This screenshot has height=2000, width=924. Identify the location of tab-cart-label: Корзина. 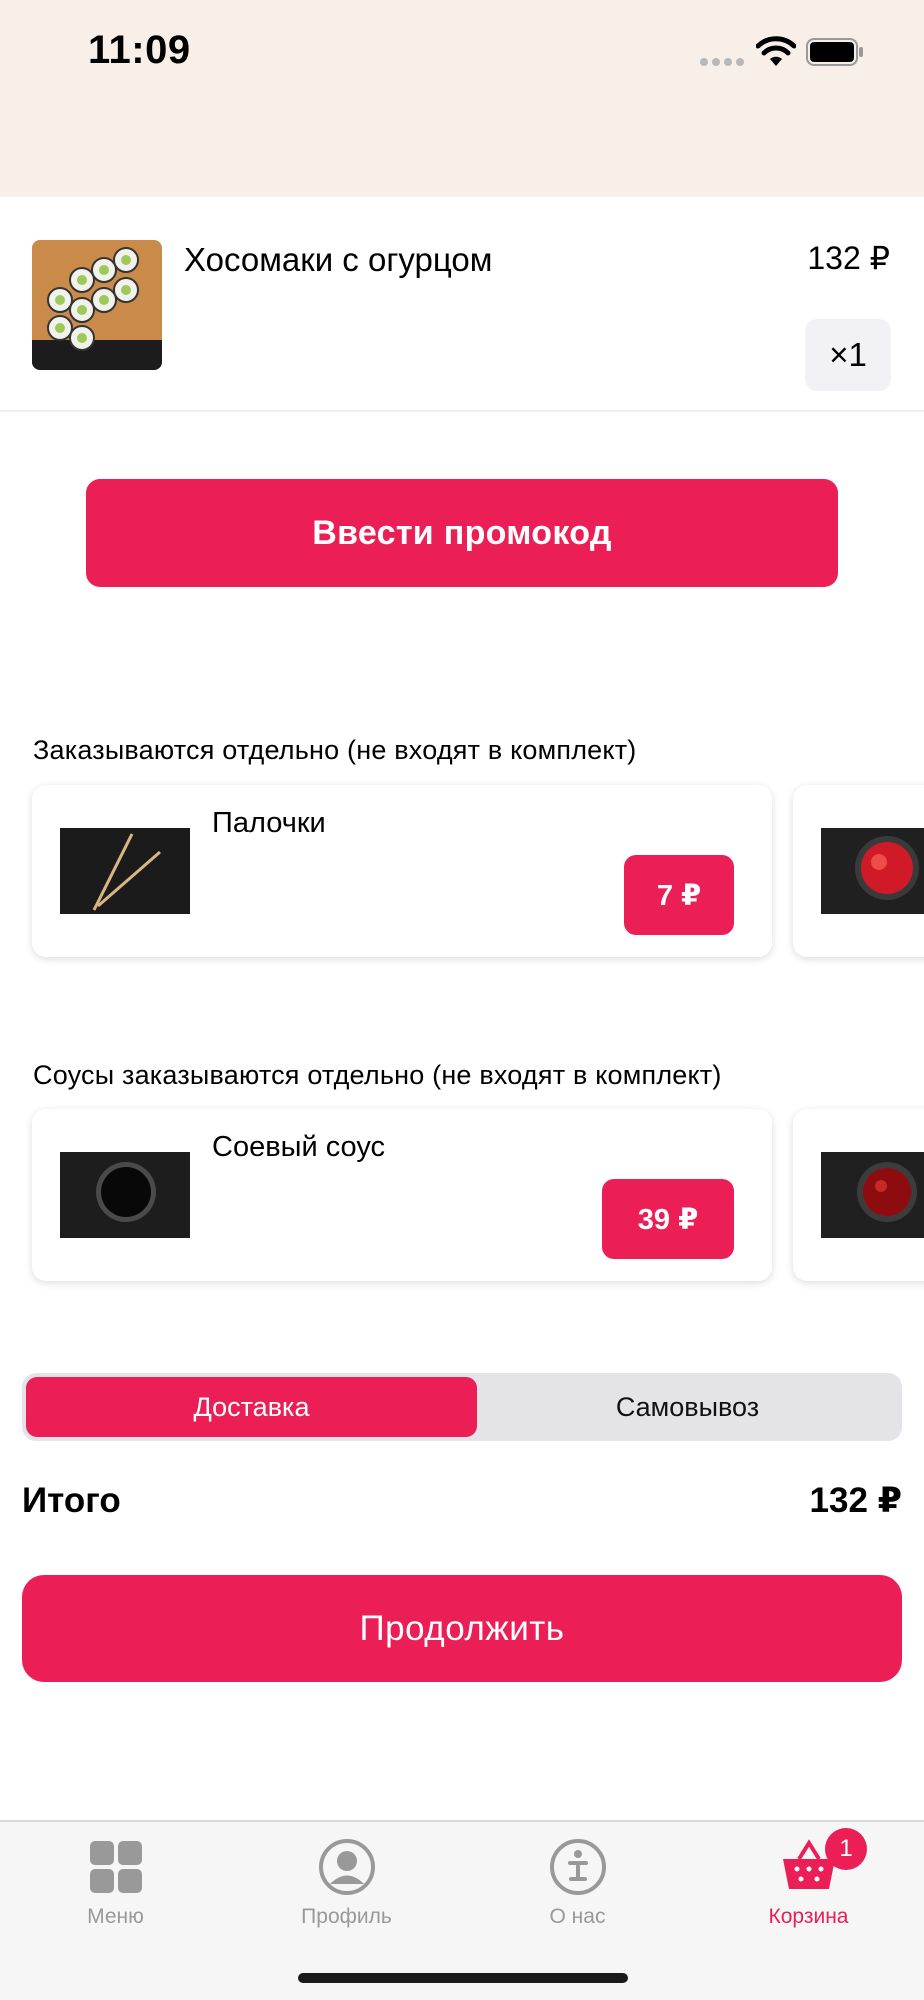
(808, 1916).